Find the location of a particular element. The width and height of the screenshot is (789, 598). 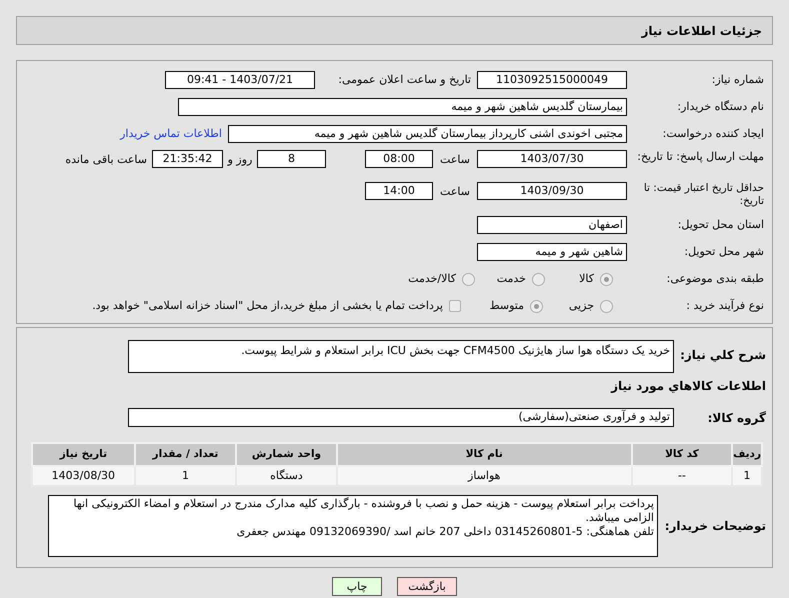

field-value: اصفهان is located at coordinates (552, 225).